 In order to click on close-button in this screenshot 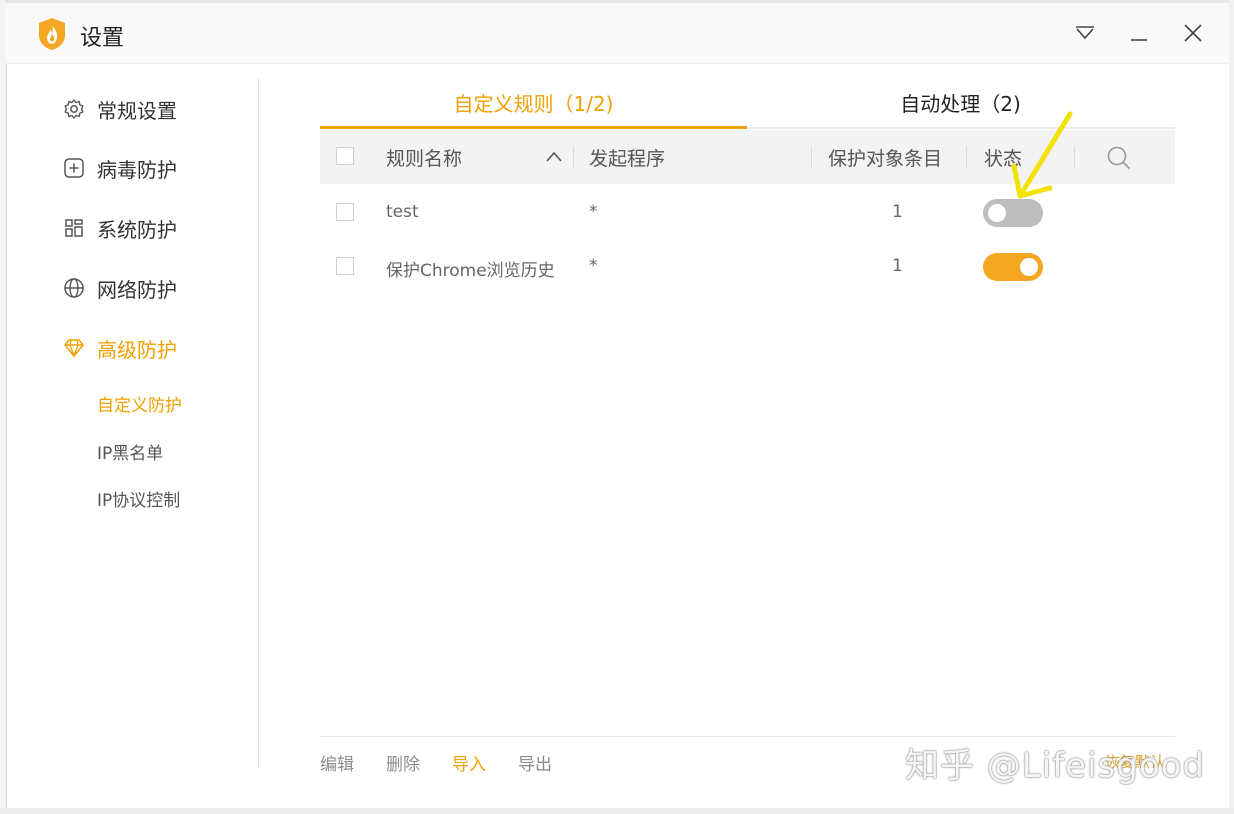, I will do `click(1193, 33)`.